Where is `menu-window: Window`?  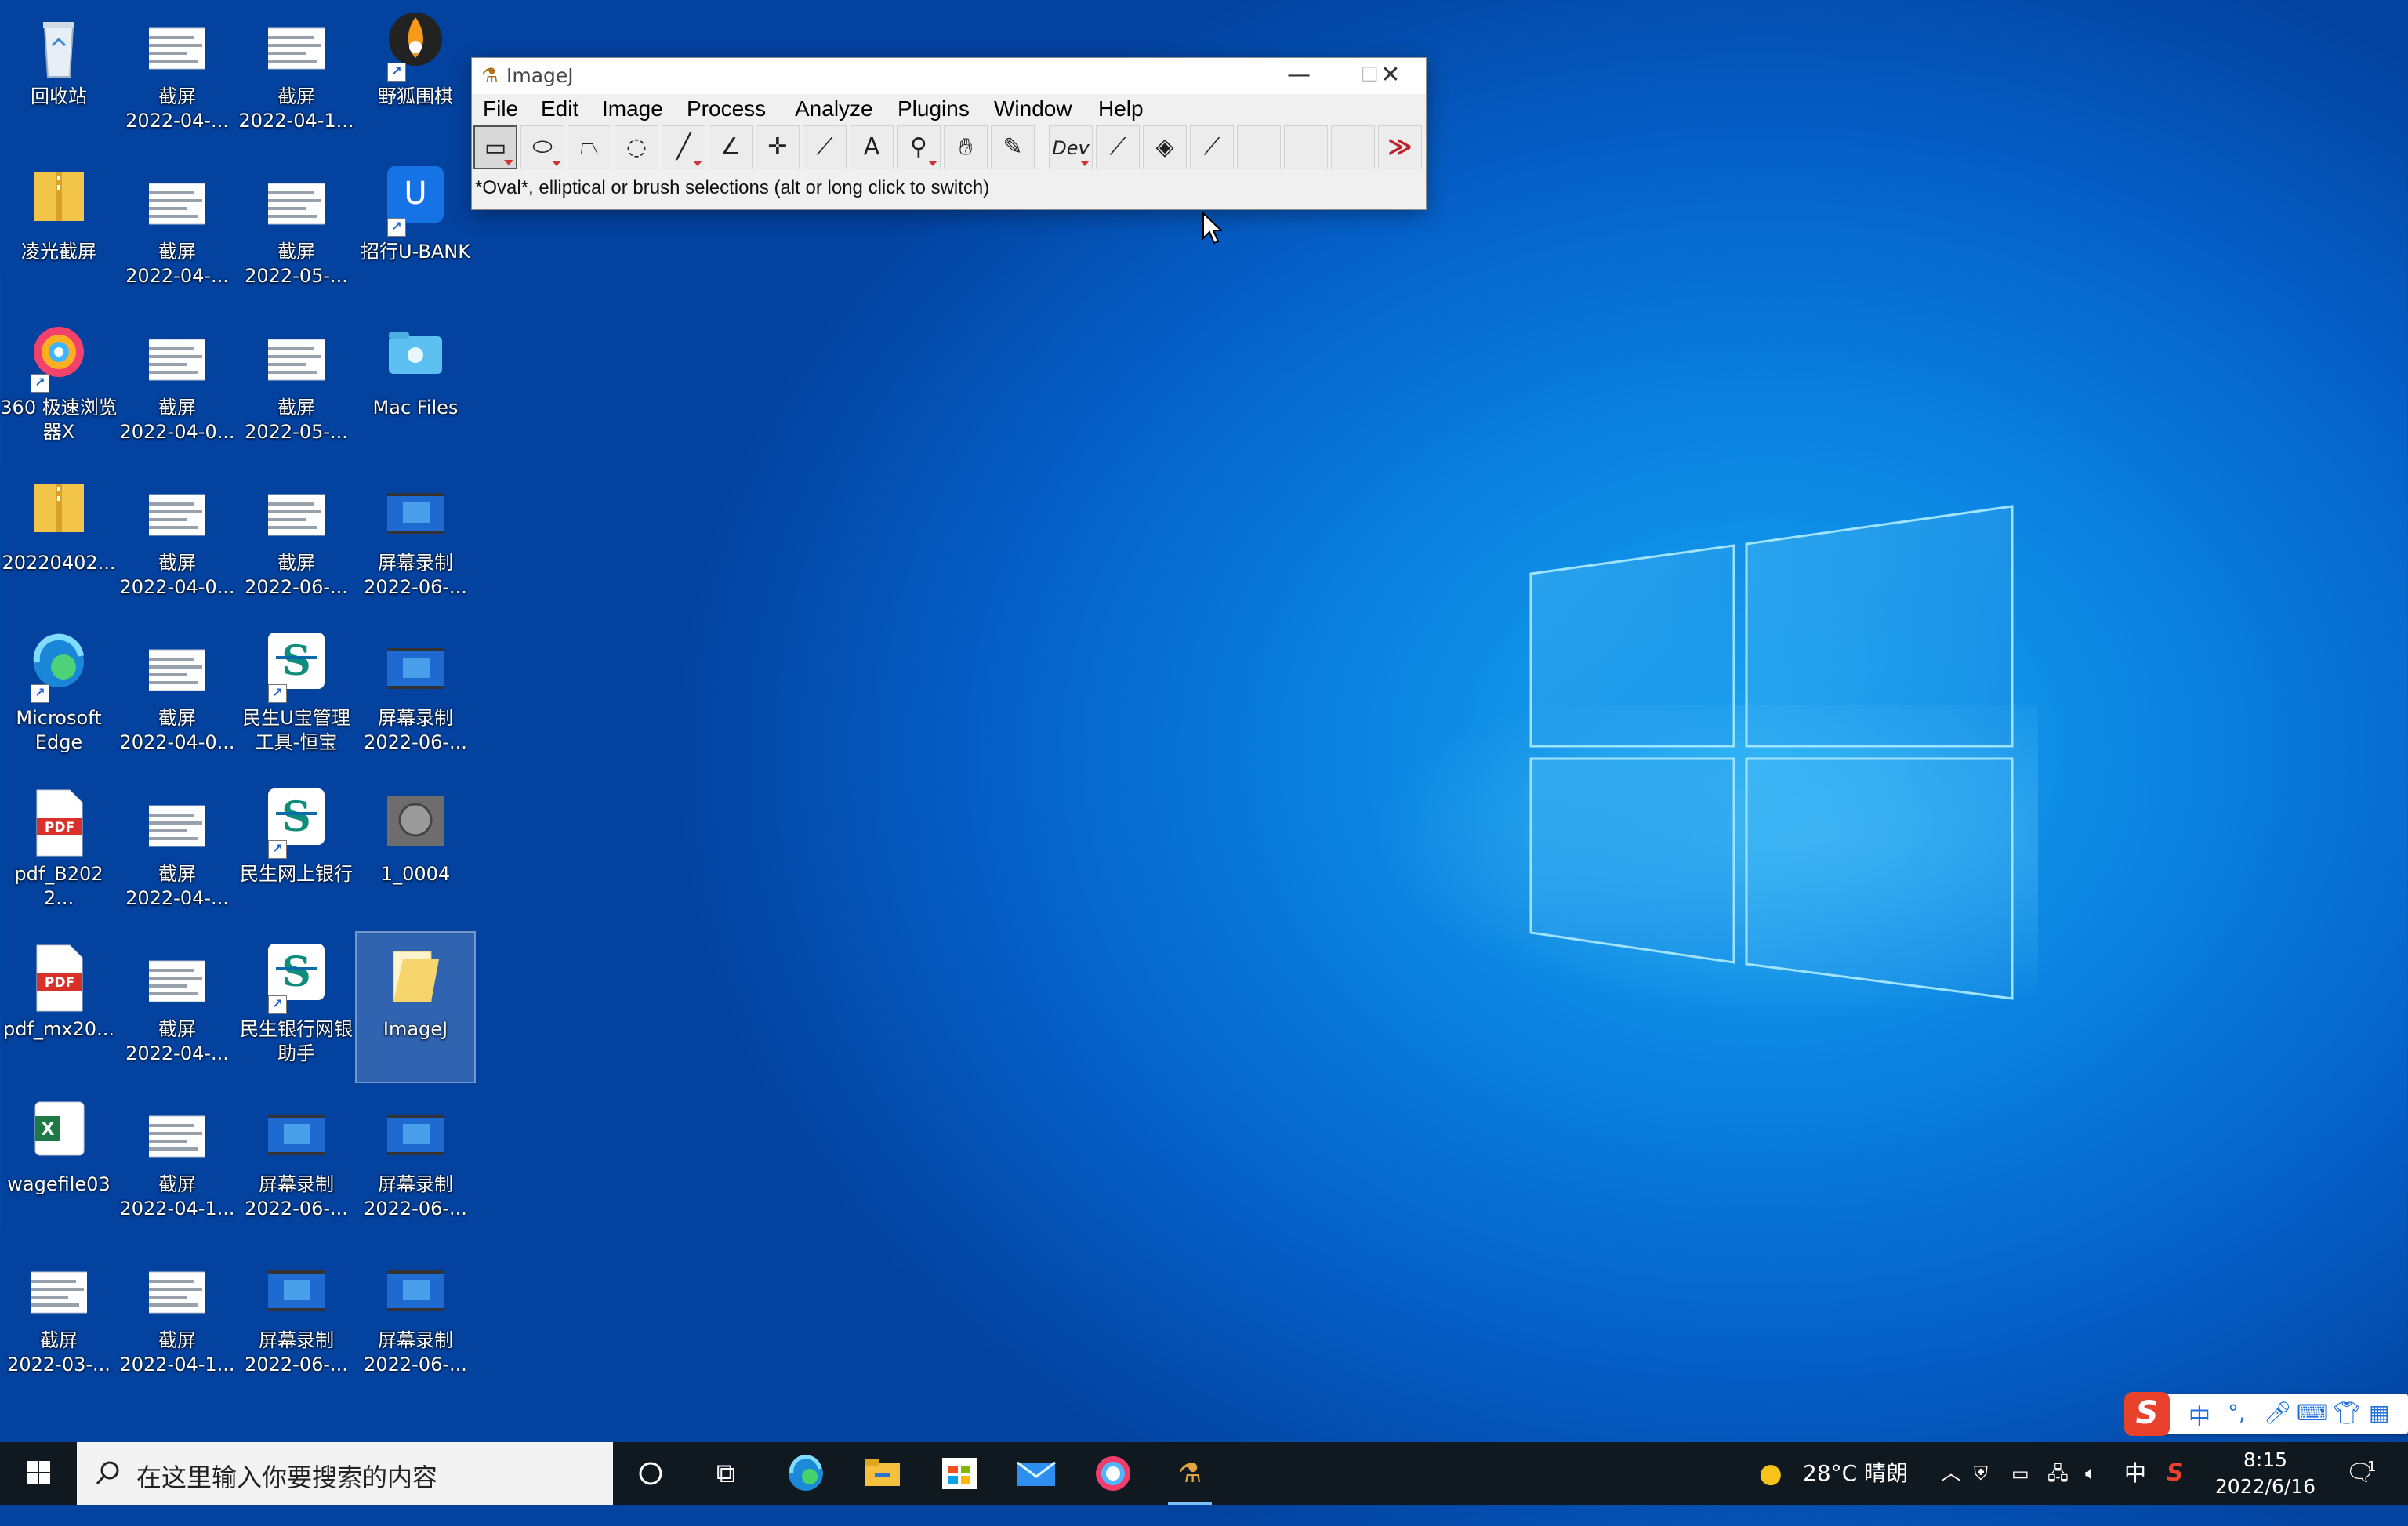 menu-window: Window is located at coordinates (1033, 109).